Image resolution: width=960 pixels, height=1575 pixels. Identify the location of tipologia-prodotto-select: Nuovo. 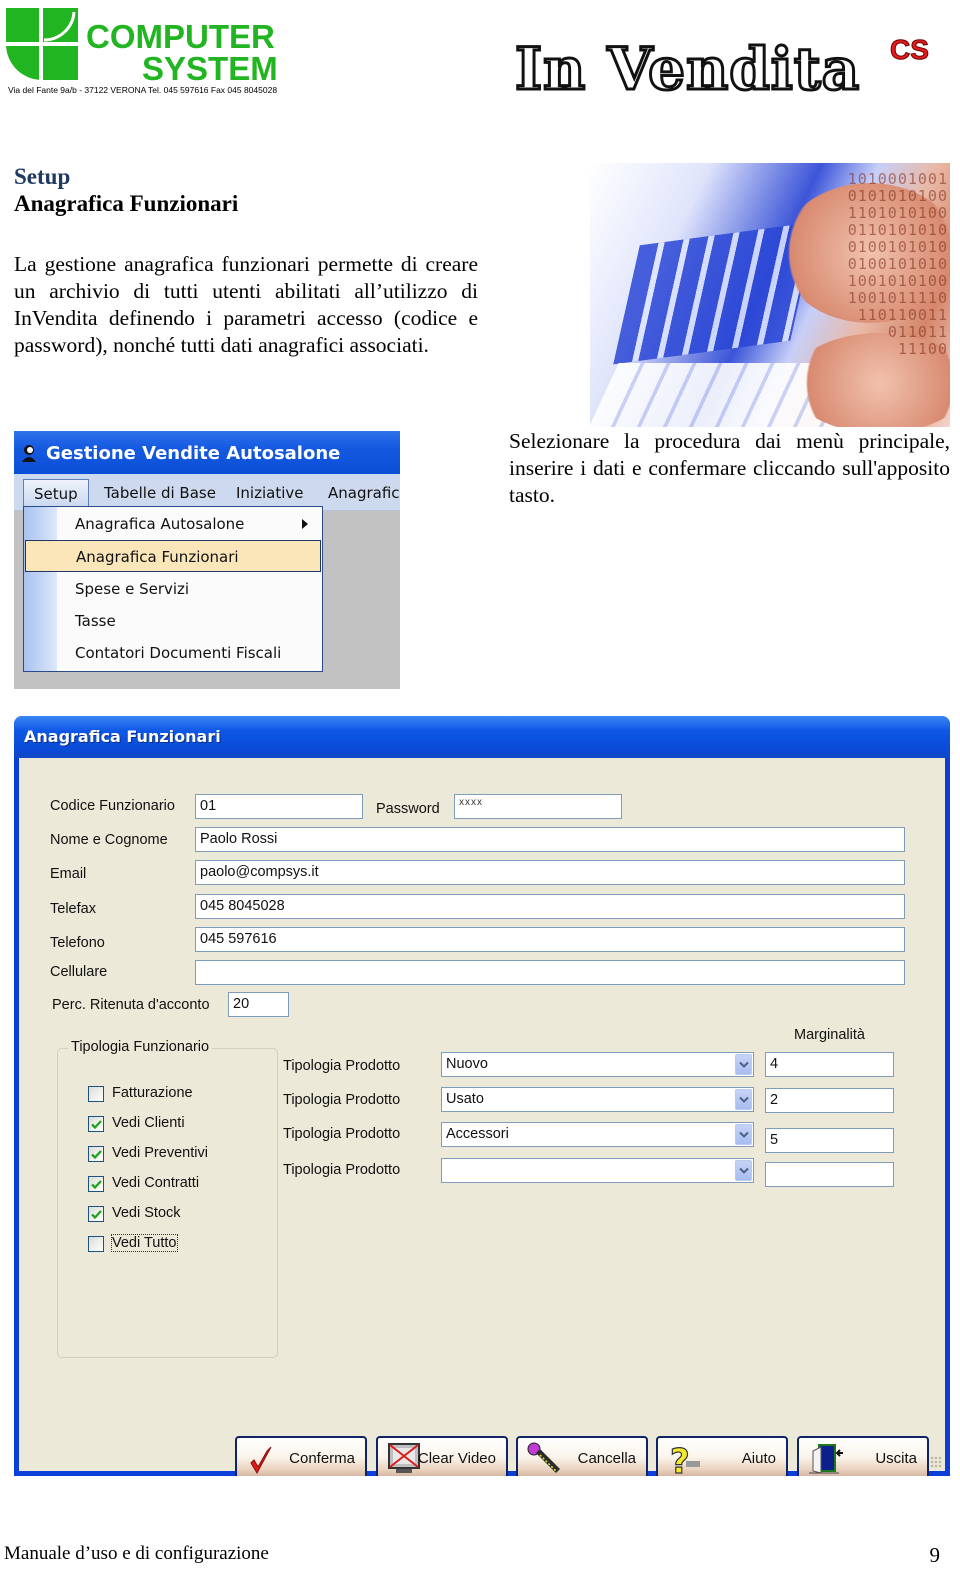
(597, 1064).